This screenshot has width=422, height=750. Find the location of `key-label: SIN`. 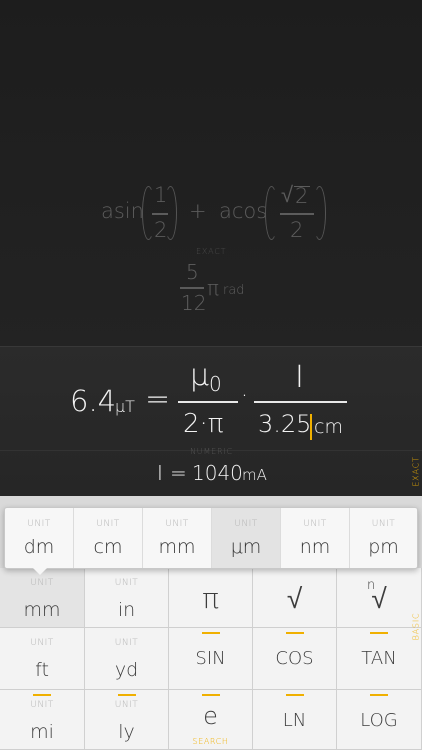

key-label: SIN is located at coordinates (210, 658).